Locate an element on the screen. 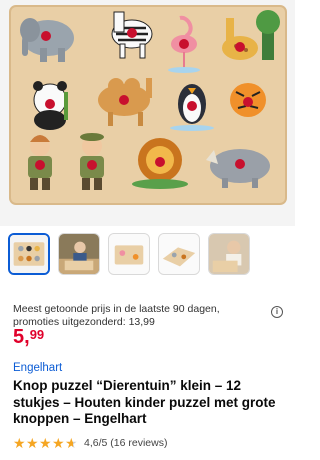  toddler-playing-thumbnail-icon is located at coordinates (229, 254).